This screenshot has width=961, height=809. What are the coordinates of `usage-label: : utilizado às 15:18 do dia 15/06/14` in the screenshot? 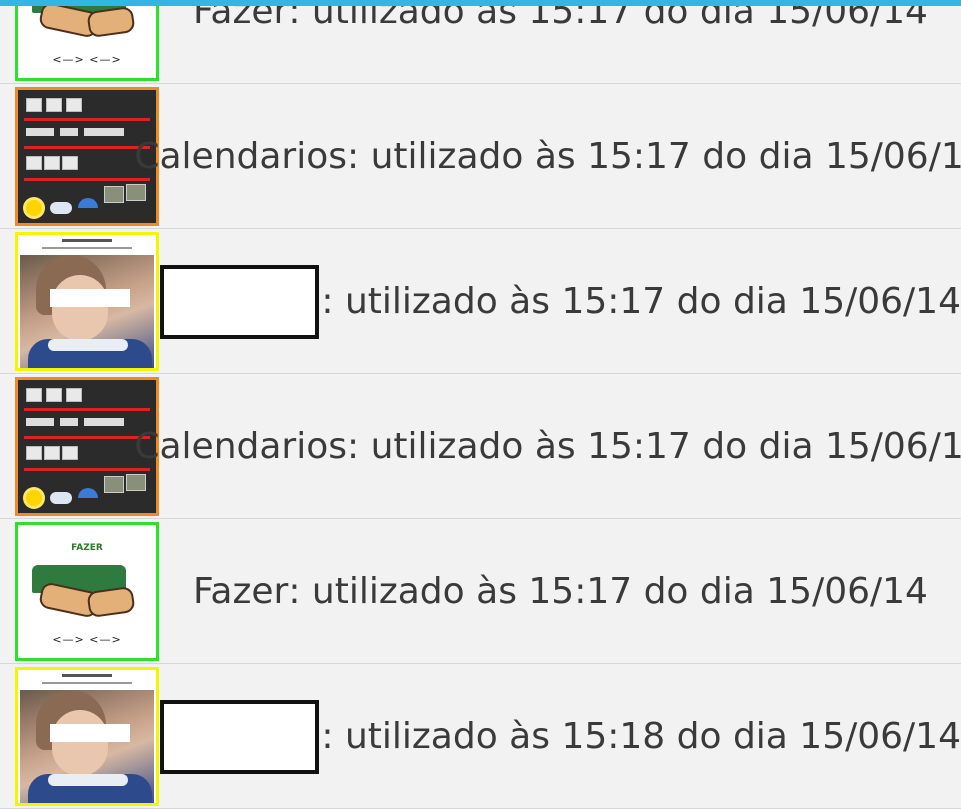 It's located at (560, 736).